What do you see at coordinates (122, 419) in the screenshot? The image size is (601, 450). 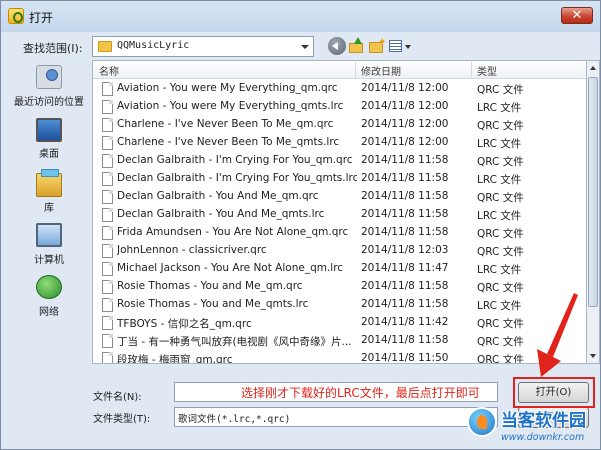 I see `filetype-label: 文件类型(T):` at bounding box center [122, 419].